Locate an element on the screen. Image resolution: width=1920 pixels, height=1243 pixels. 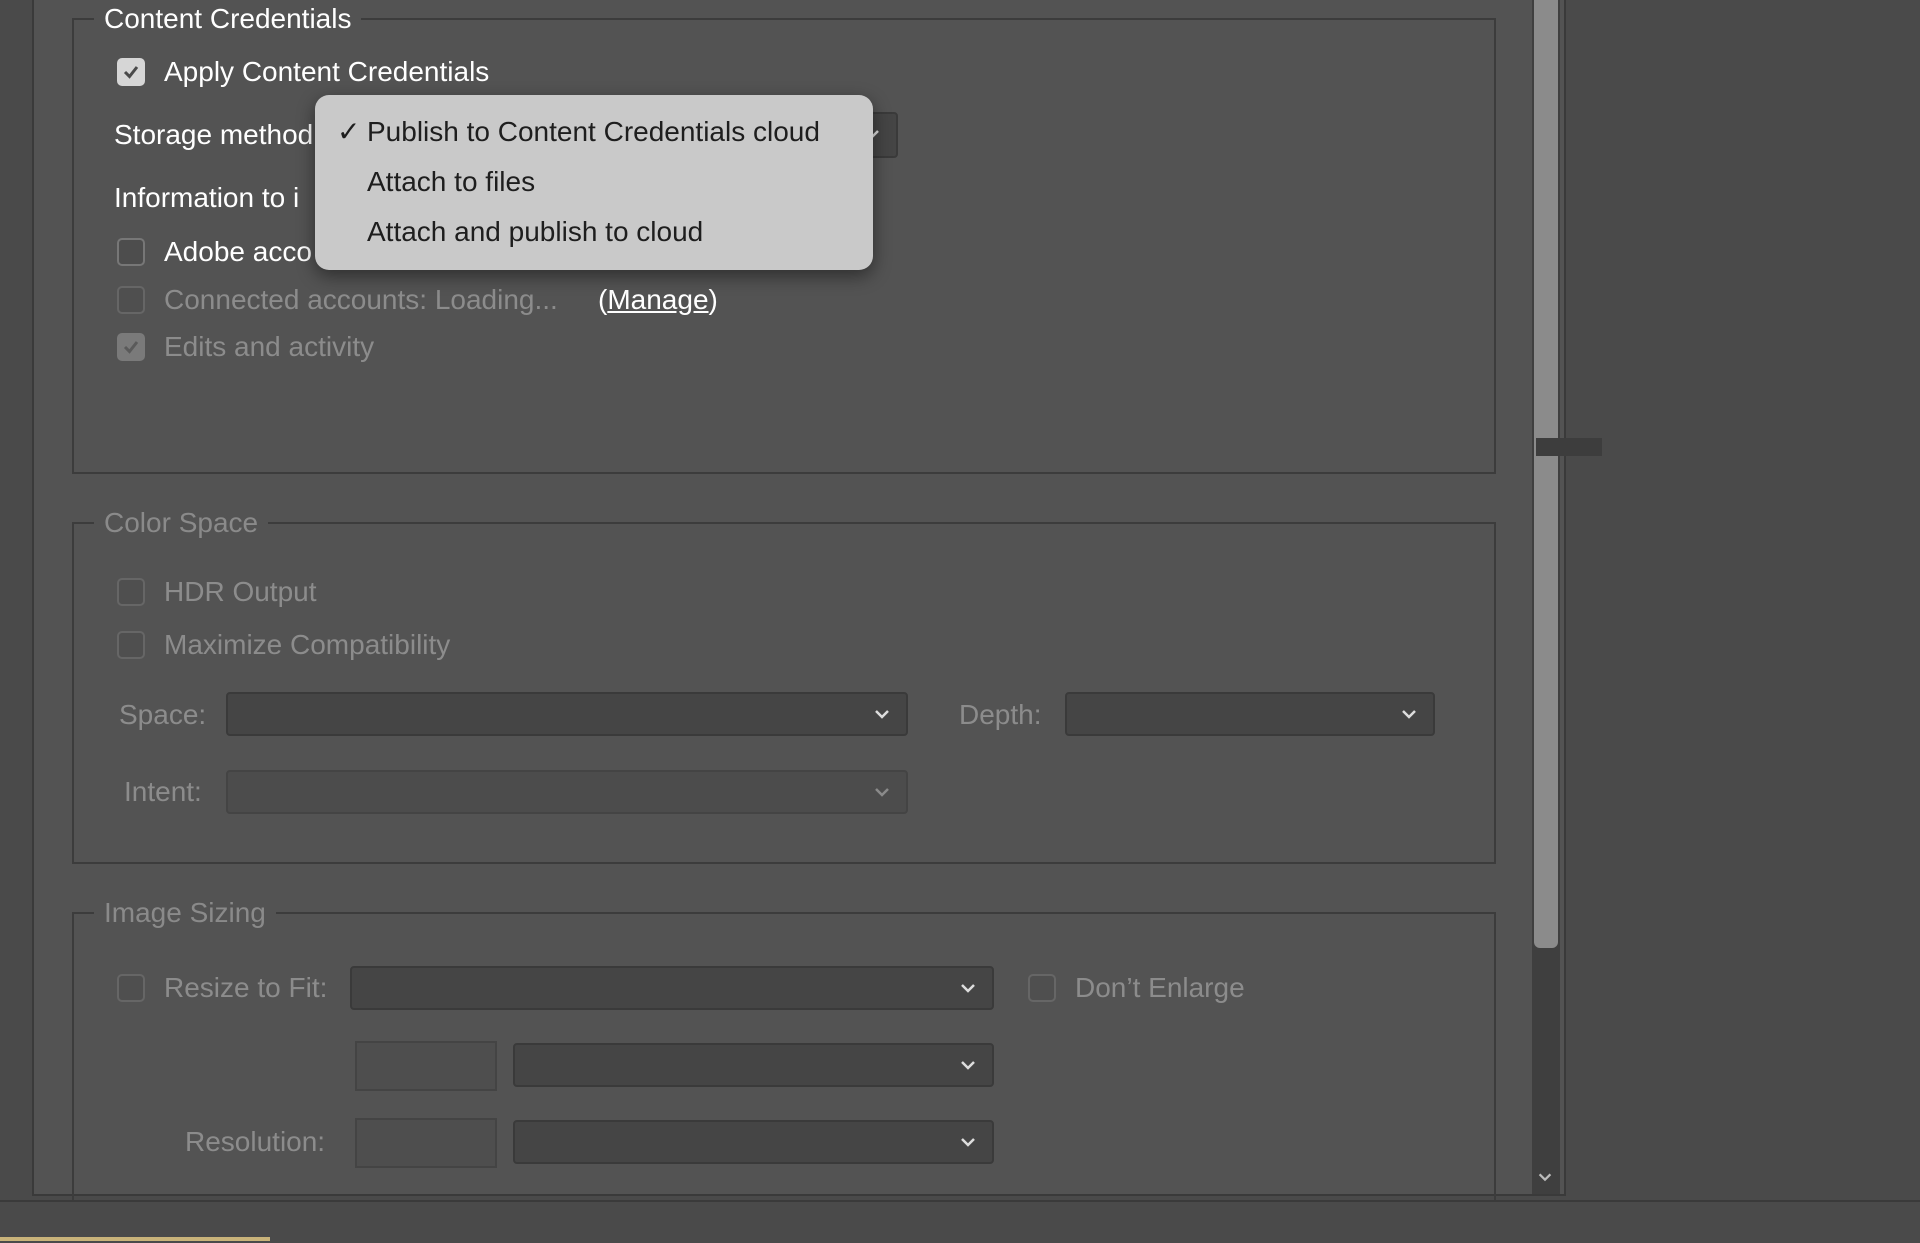
resize-to-fit-select is located at coordinates (672, 988).